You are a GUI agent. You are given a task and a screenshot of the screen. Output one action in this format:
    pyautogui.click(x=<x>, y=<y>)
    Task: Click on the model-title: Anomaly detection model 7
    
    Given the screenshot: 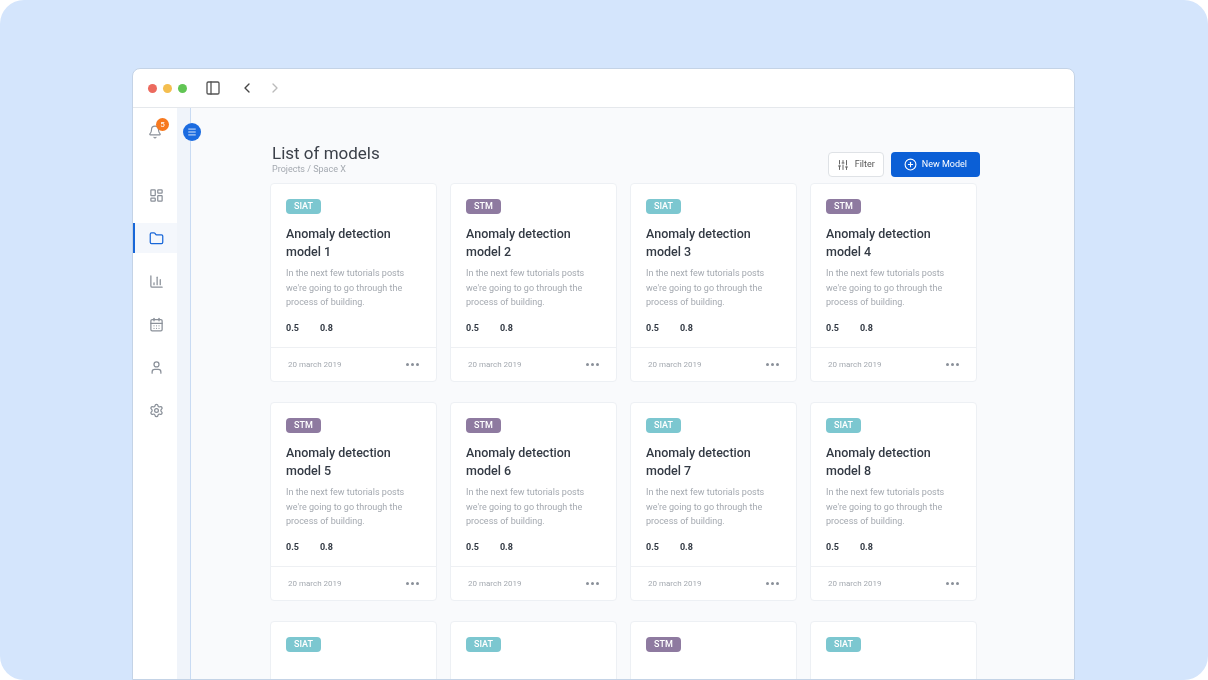 What is the action you would take?
    pyautogui.click(x=699, y=462)
    